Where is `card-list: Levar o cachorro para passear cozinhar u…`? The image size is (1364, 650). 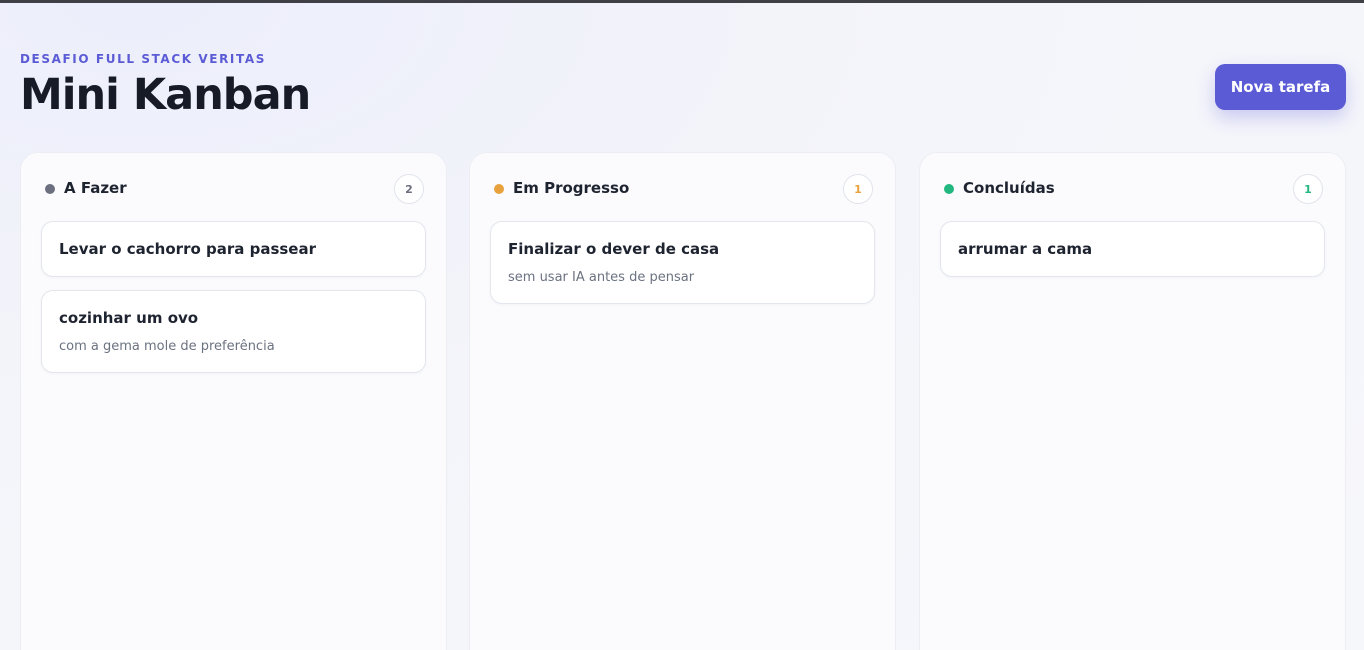 card-list: Levar o cachorro para passear cozinhar u… is located at coordinates (233, 303).